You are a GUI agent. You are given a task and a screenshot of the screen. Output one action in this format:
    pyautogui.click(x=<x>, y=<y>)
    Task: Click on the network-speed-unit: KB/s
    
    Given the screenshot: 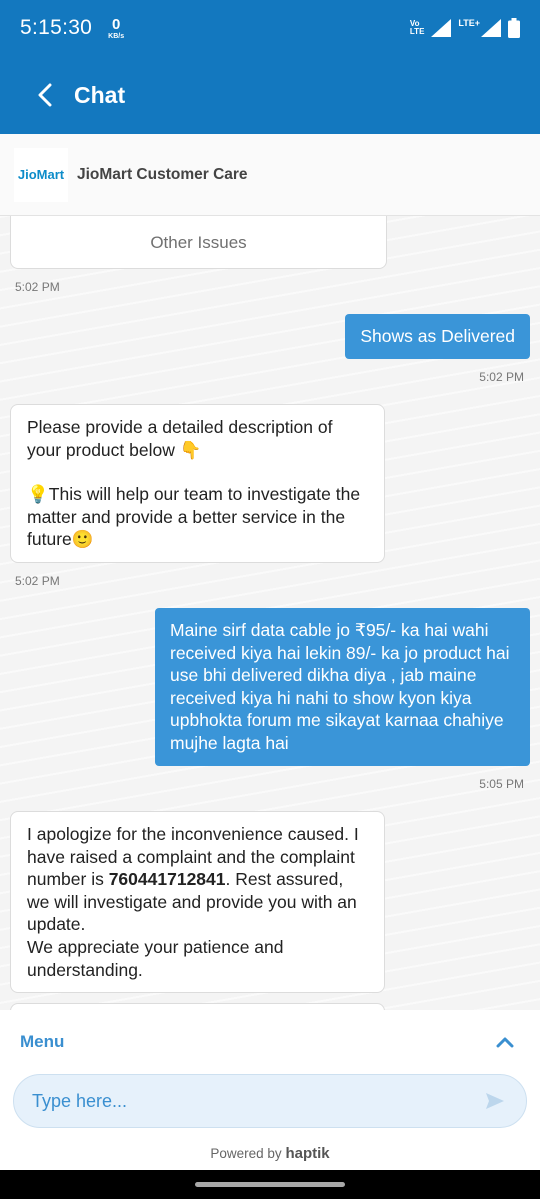 What is the action you would take?
    pyautogui.click(x=116, y=36)
    